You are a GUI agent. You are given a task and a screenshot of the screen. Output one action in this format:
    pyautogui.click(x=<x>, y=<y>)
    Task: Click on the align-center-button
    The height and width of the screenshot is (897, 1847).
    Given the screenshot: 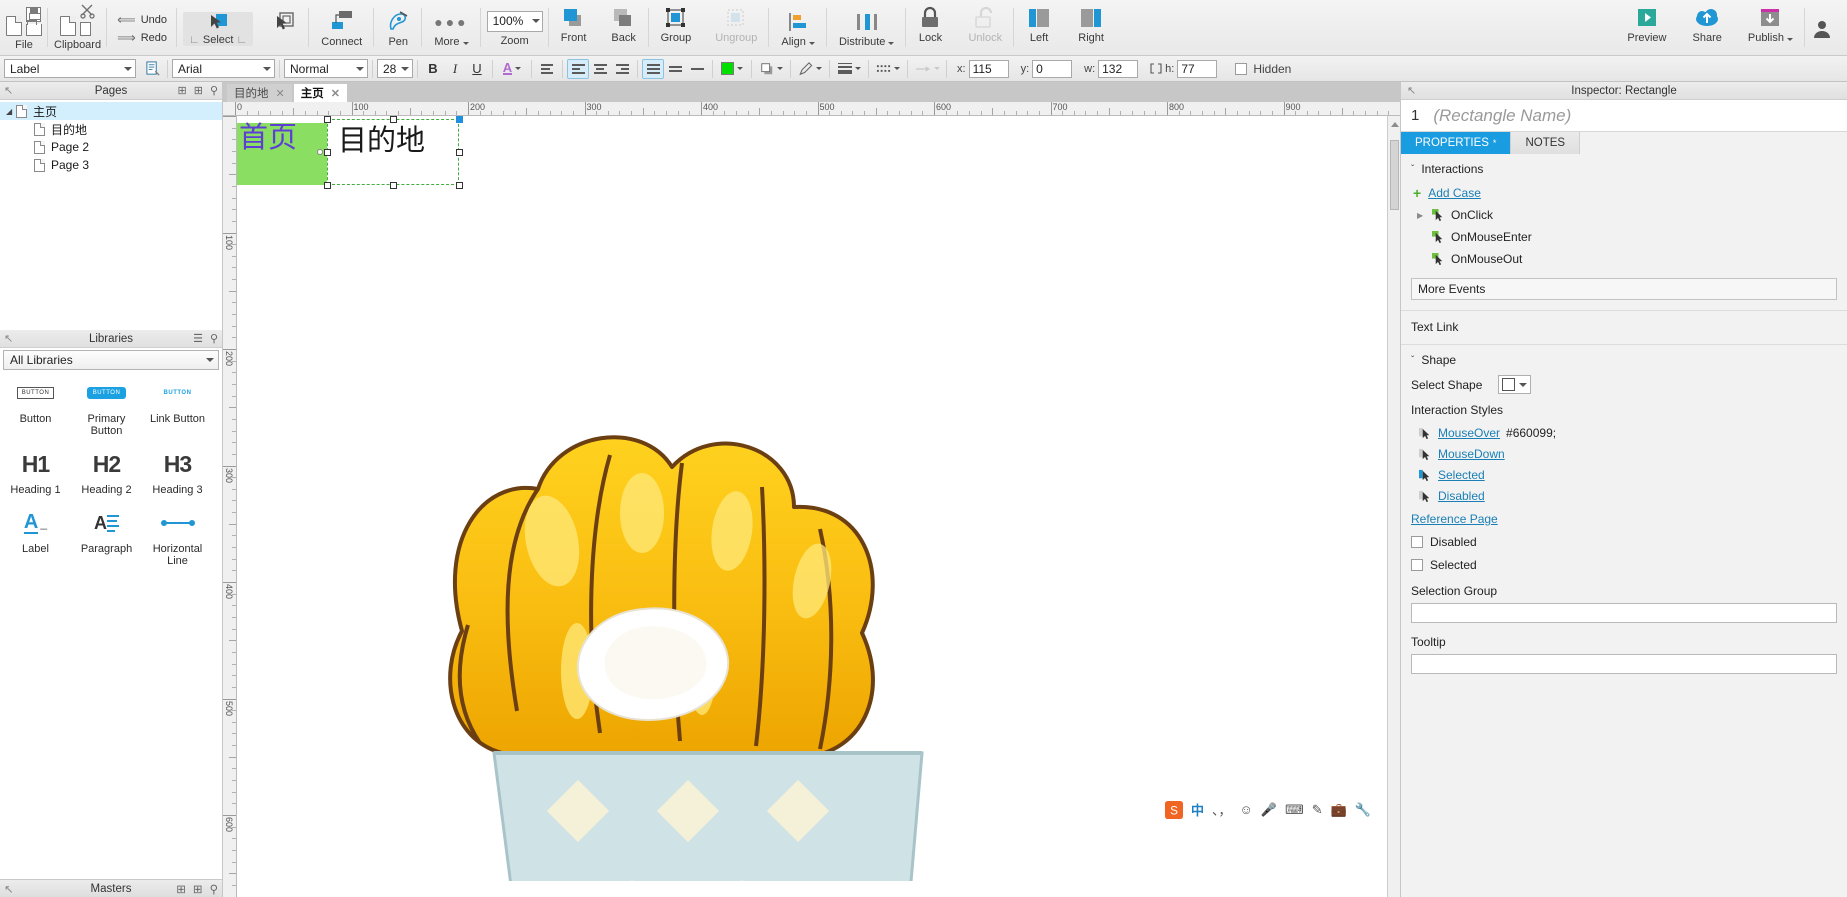 What is the action you would take?
    pyautogui.click(x=600, y=69)
    